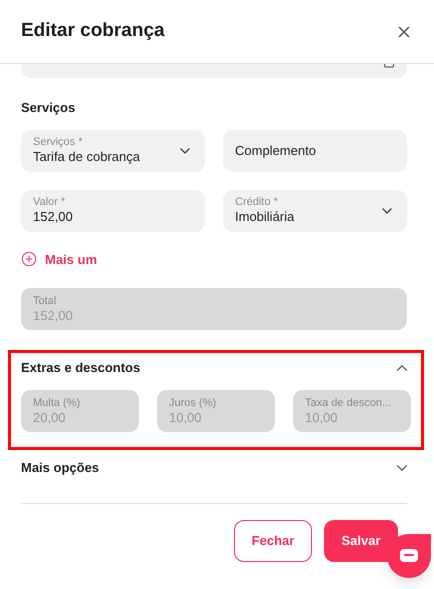  I want to click on section-title: Extras e descontos, so click(80, 368).